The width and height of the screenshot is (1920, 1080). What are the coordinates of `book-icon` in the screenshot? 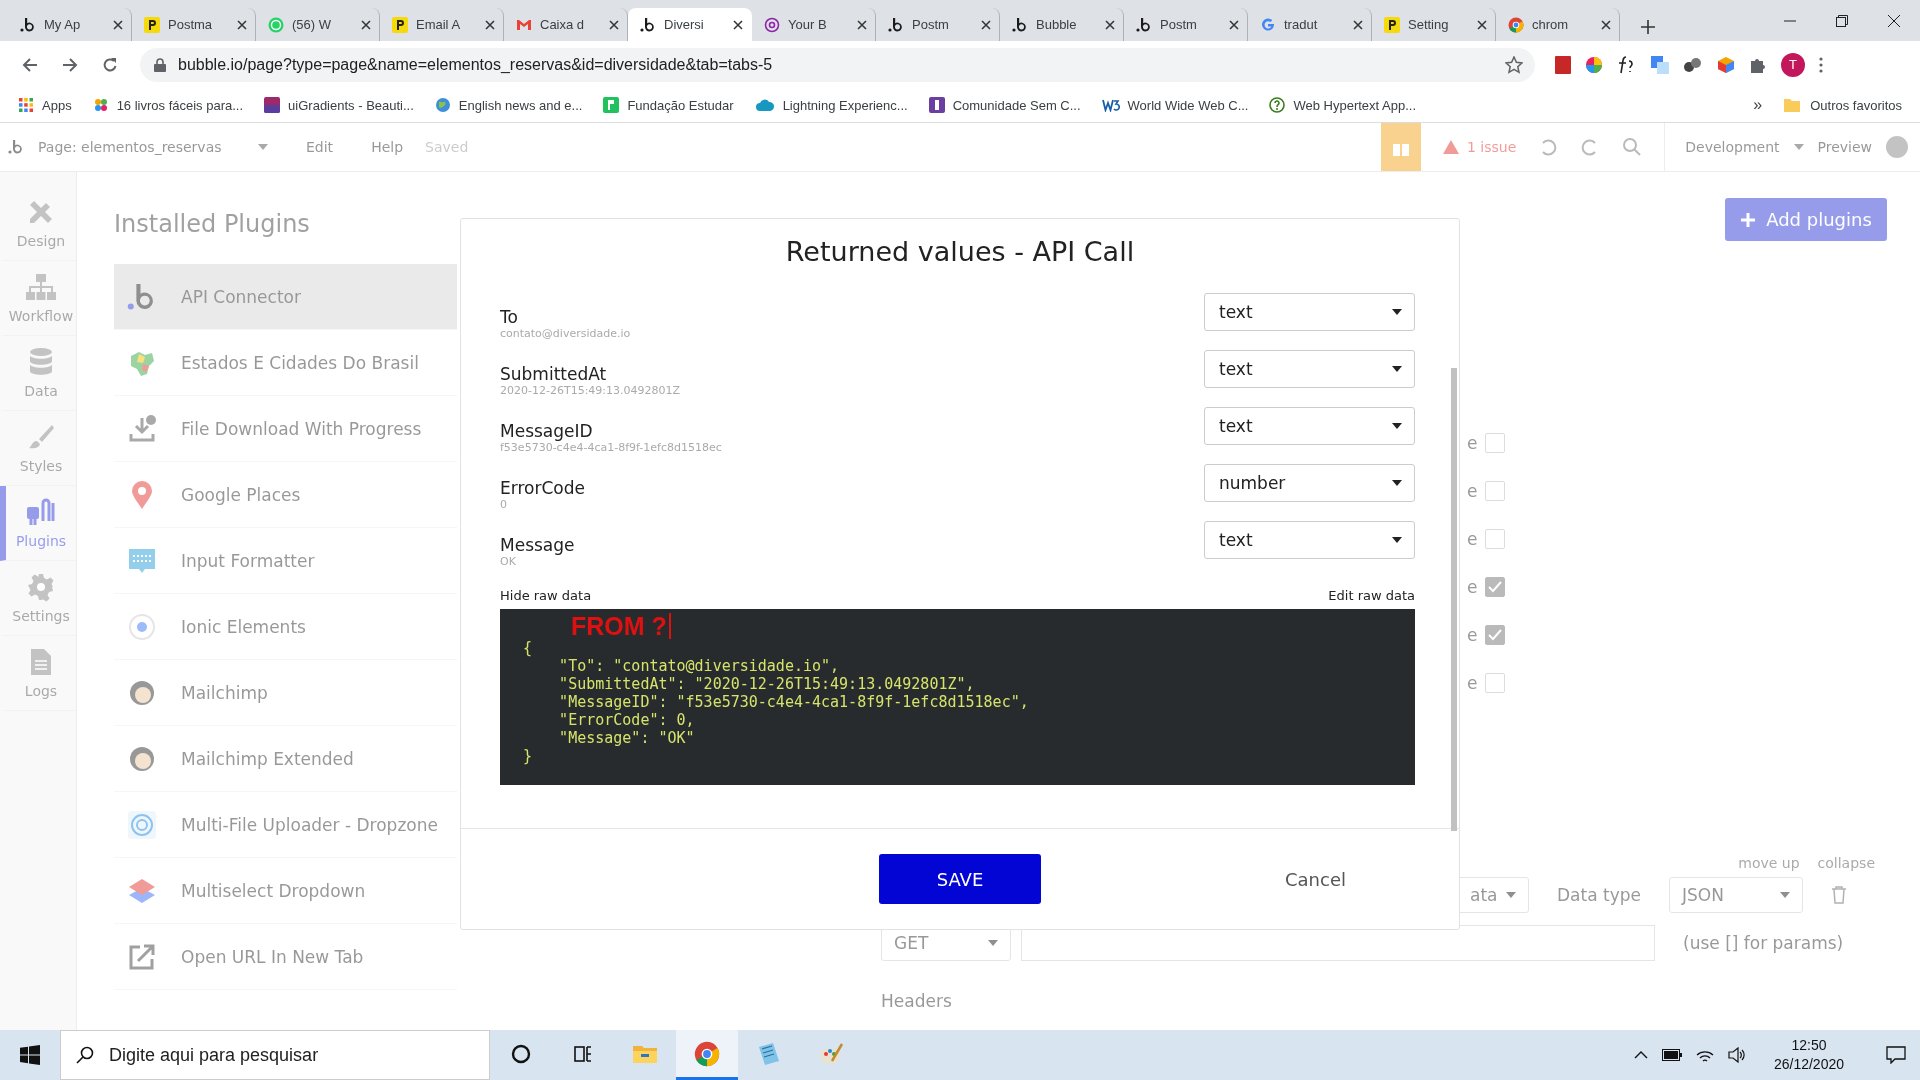 It's located at (1563, 64).